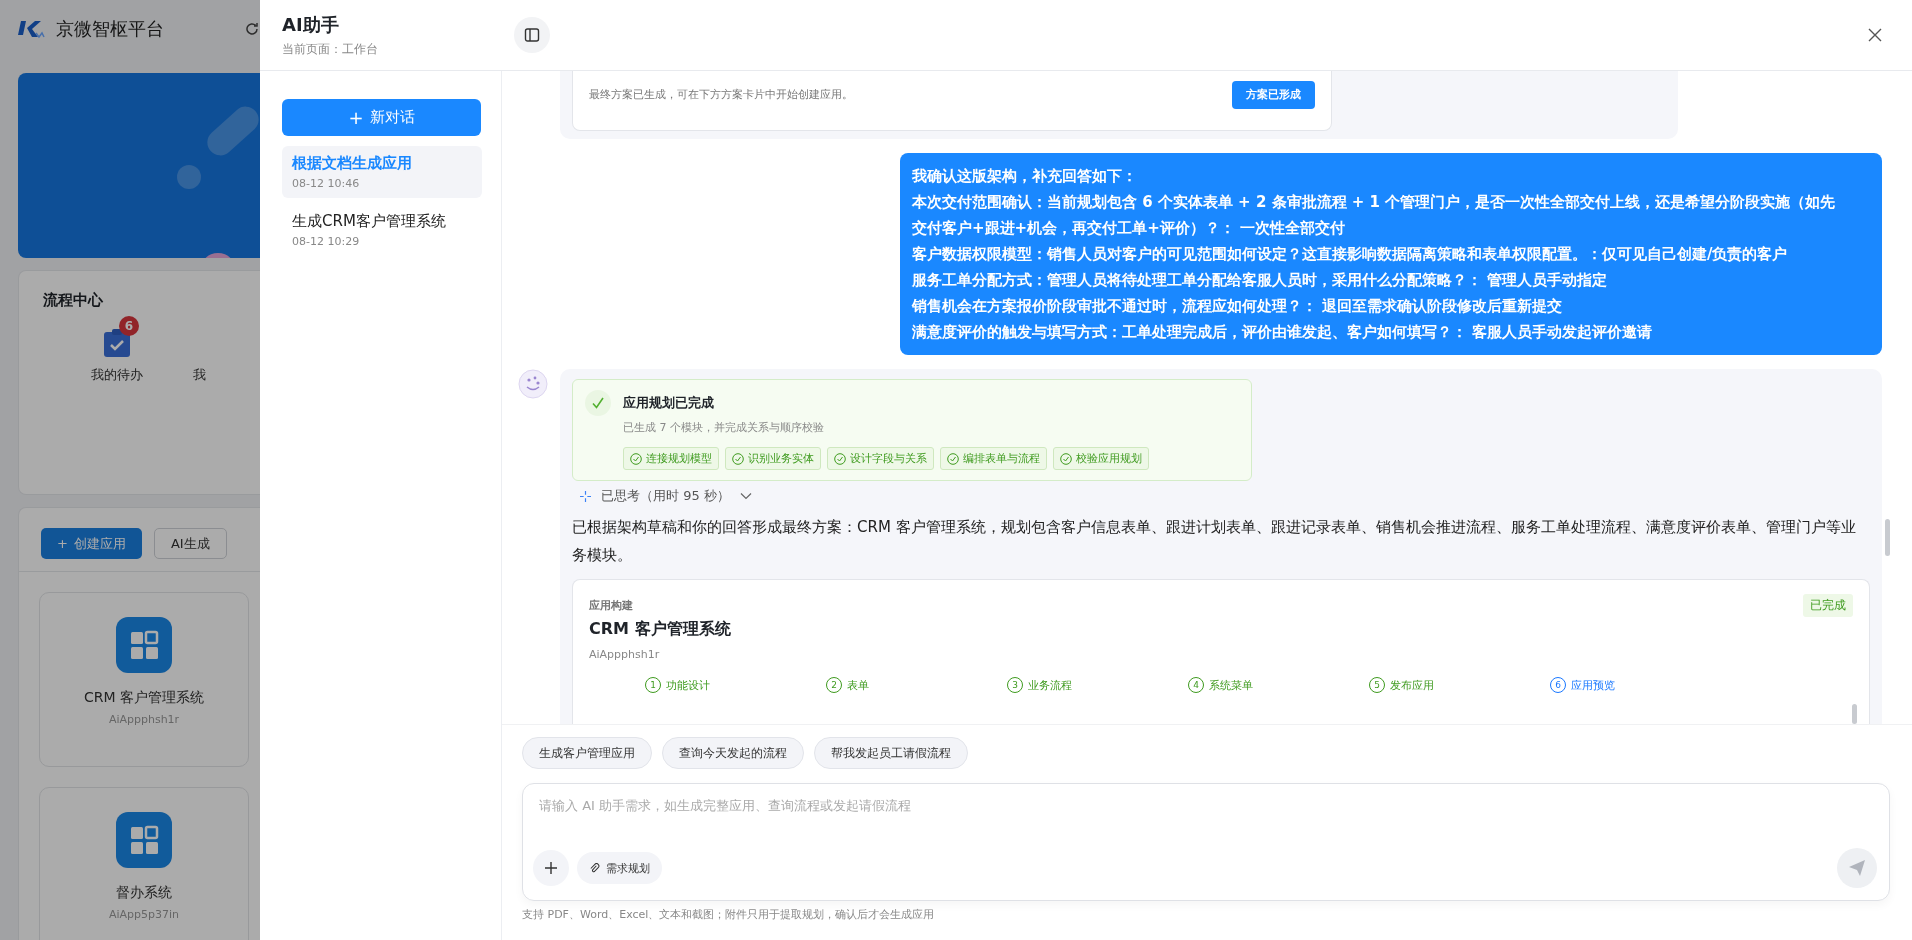 The image size is (1912, 940). Describe the element at coordinates (326, 183) in the screenshot. I see `conversation-time: 08-12 10:46` at that location.